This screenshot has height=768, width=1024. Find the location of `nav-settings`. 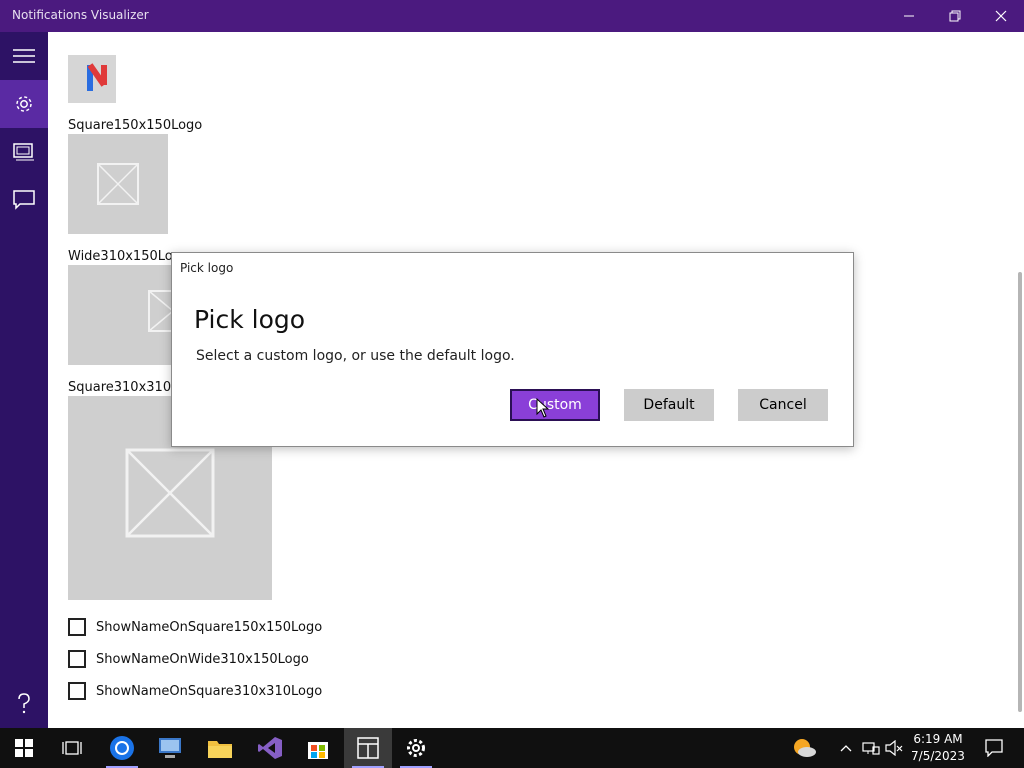

nav-settings is located at coordinates (24, 104).